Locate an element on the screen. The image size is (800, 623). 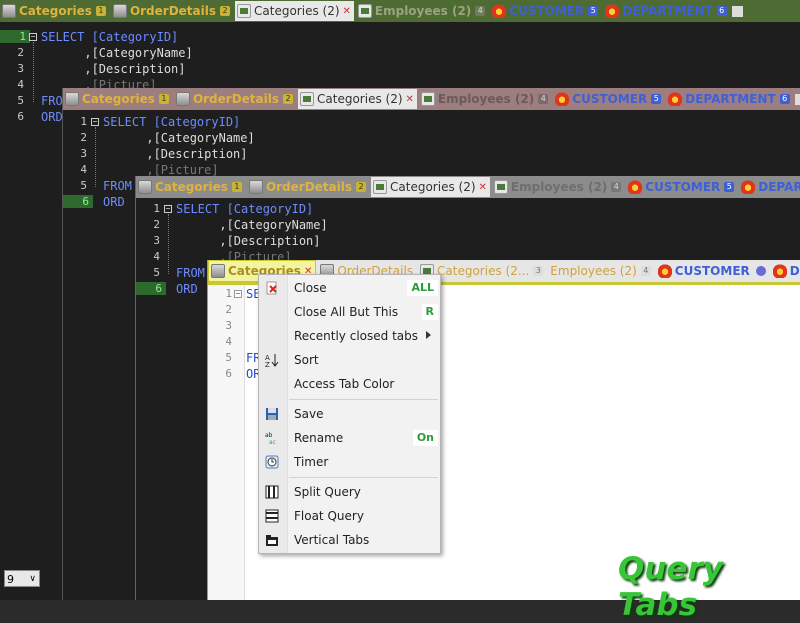
close-tab-icon is located at coordinates (272, 288).